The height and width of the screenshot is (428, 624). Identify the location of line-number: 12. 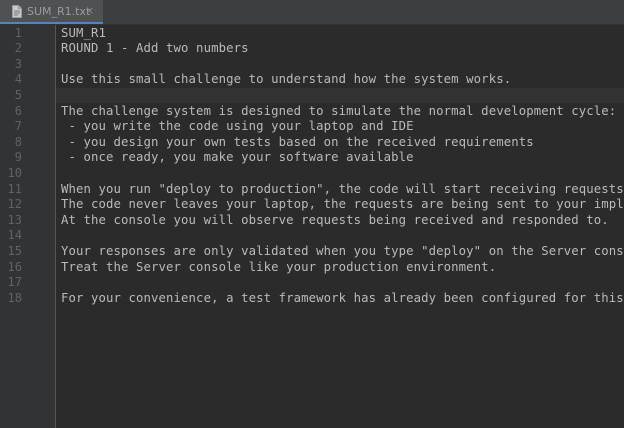
(14, 204).